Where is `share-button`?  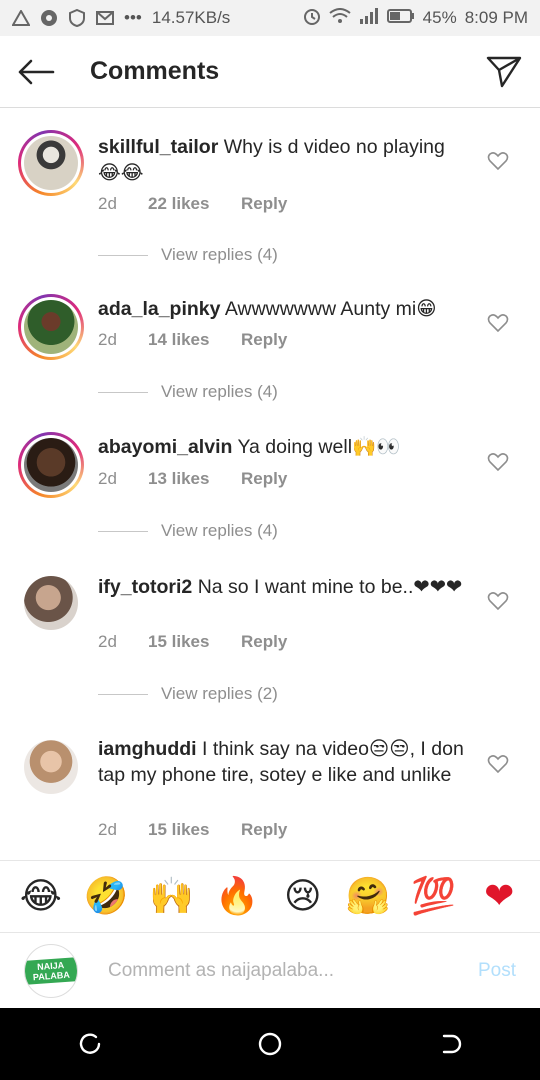
share-button is located at coordinates (504, 72).